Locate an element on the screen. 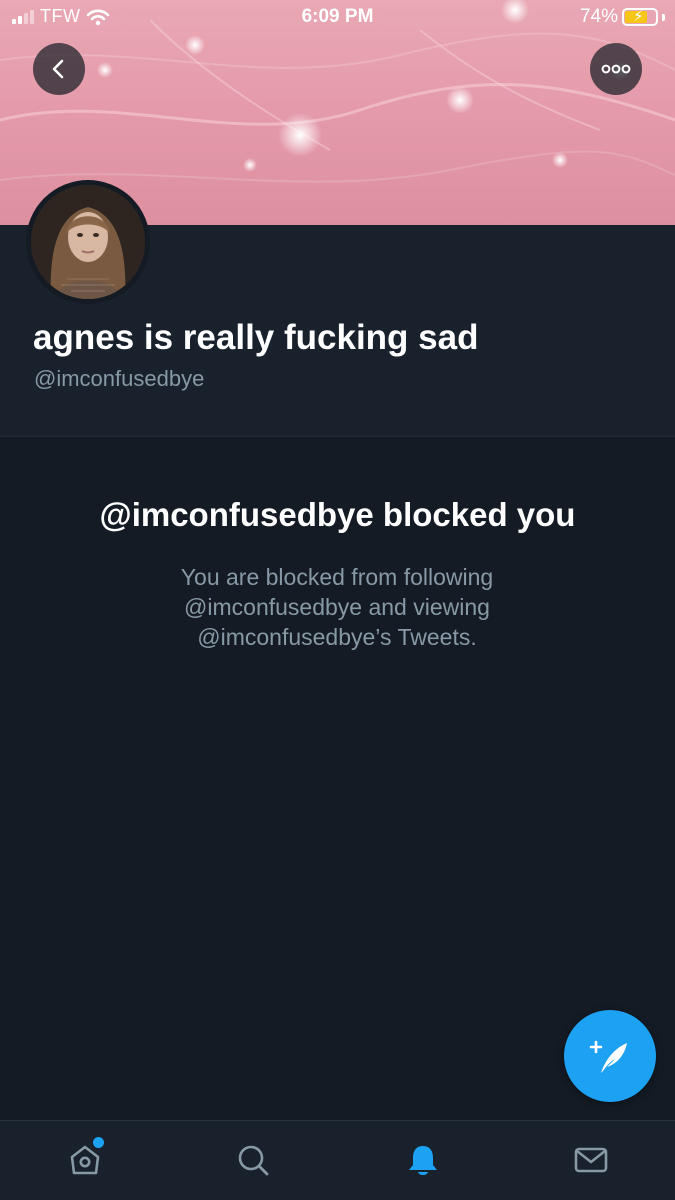 The width and height of the screenshot is (675, 1200). avatar is located at coordinates (88, 242).